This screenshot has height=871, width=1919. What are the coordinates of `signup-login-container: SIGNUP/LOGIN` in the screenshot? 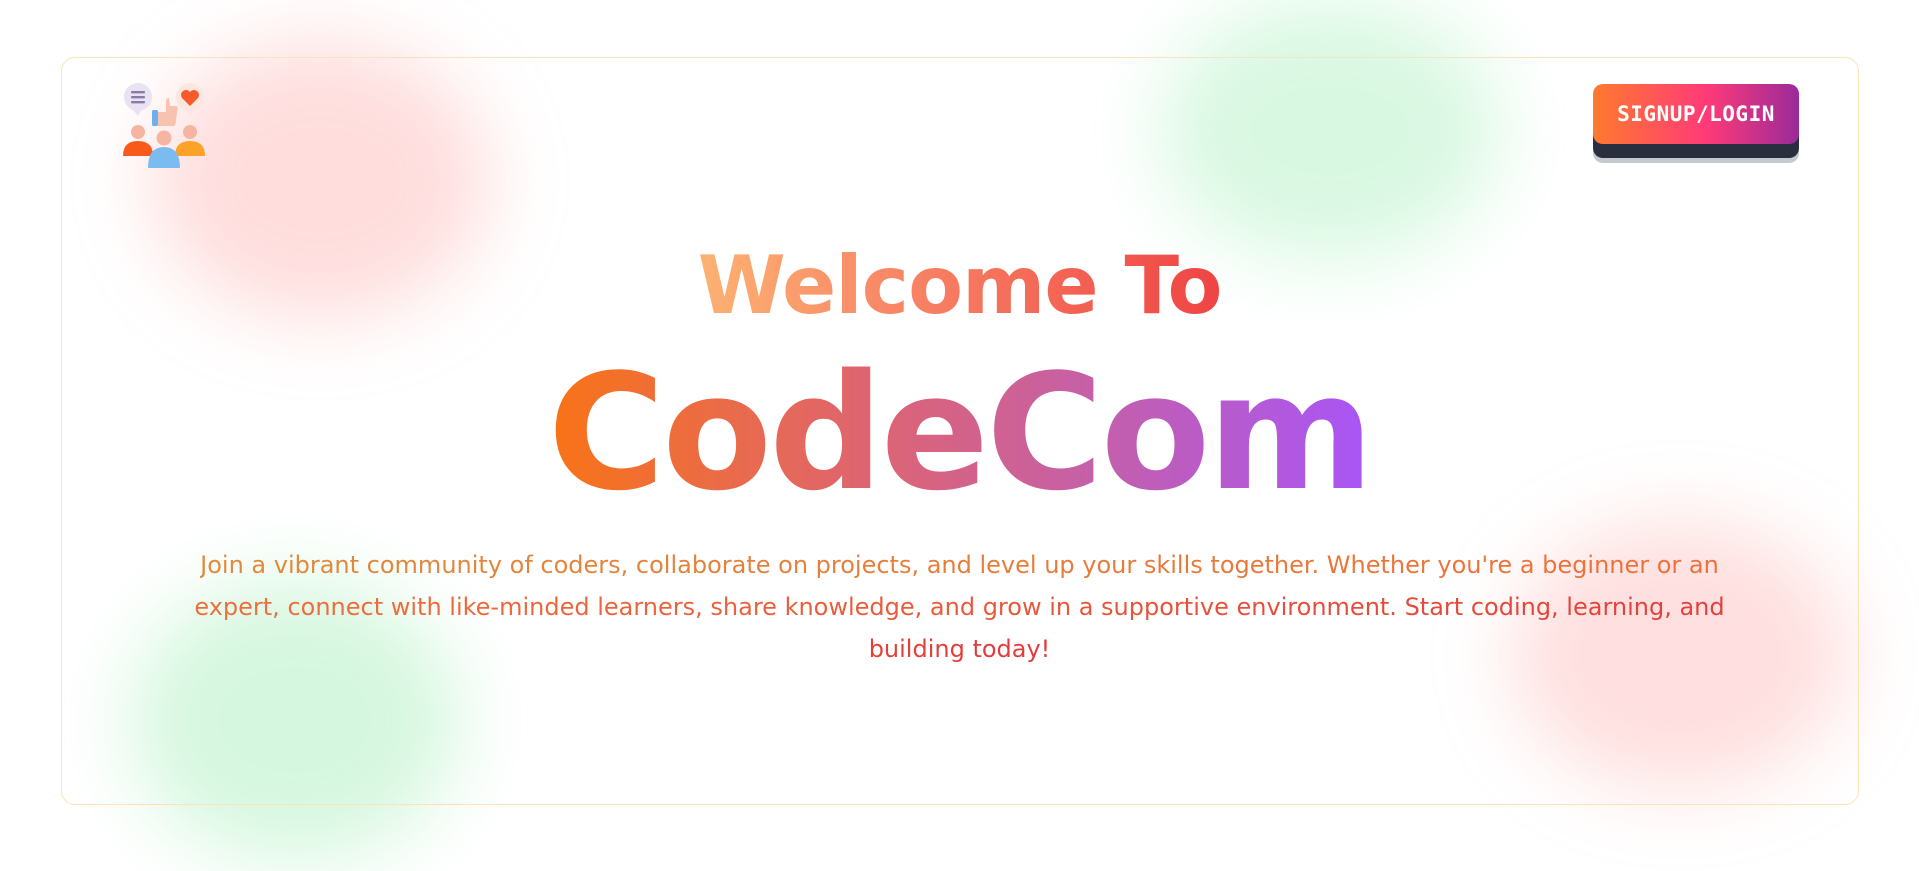 It's located at (1696, 122).